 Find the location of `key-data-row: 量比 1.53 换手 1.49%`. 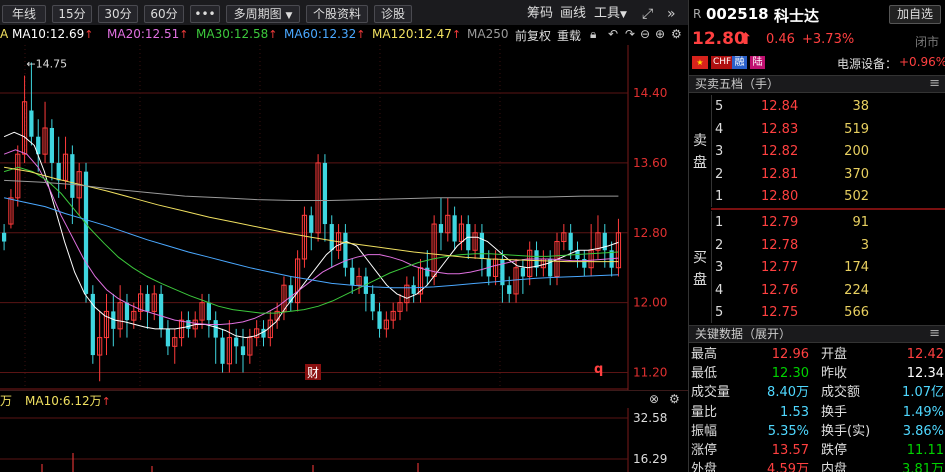

key-data-row: 量比 1.53 换手 1.49% is located at coordinates (817, 412).